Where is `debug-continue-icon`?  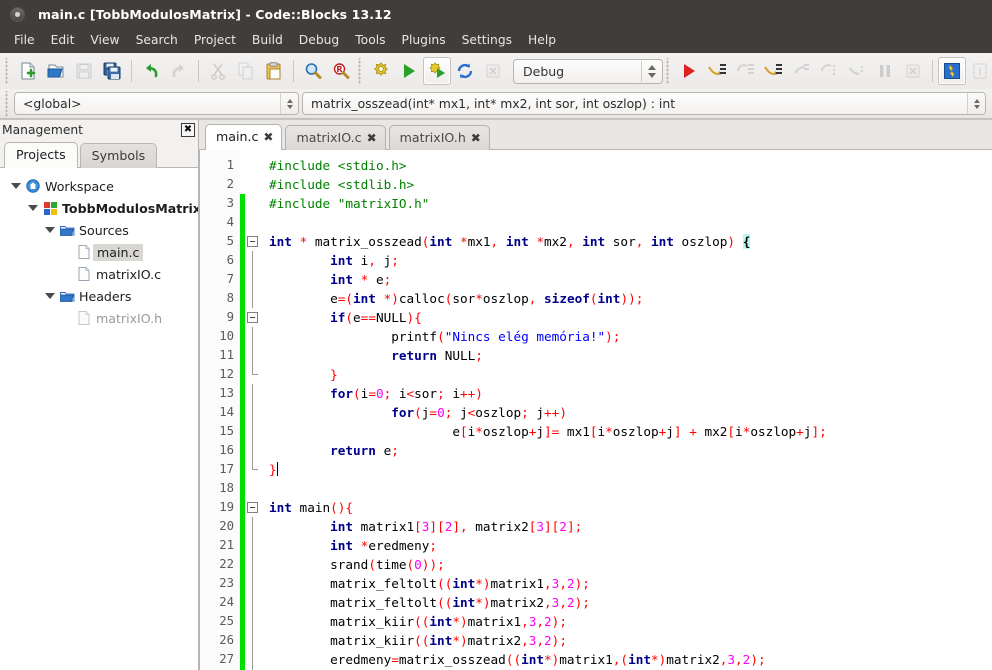
debug-continue-icon is located at coordinates (689, 71).